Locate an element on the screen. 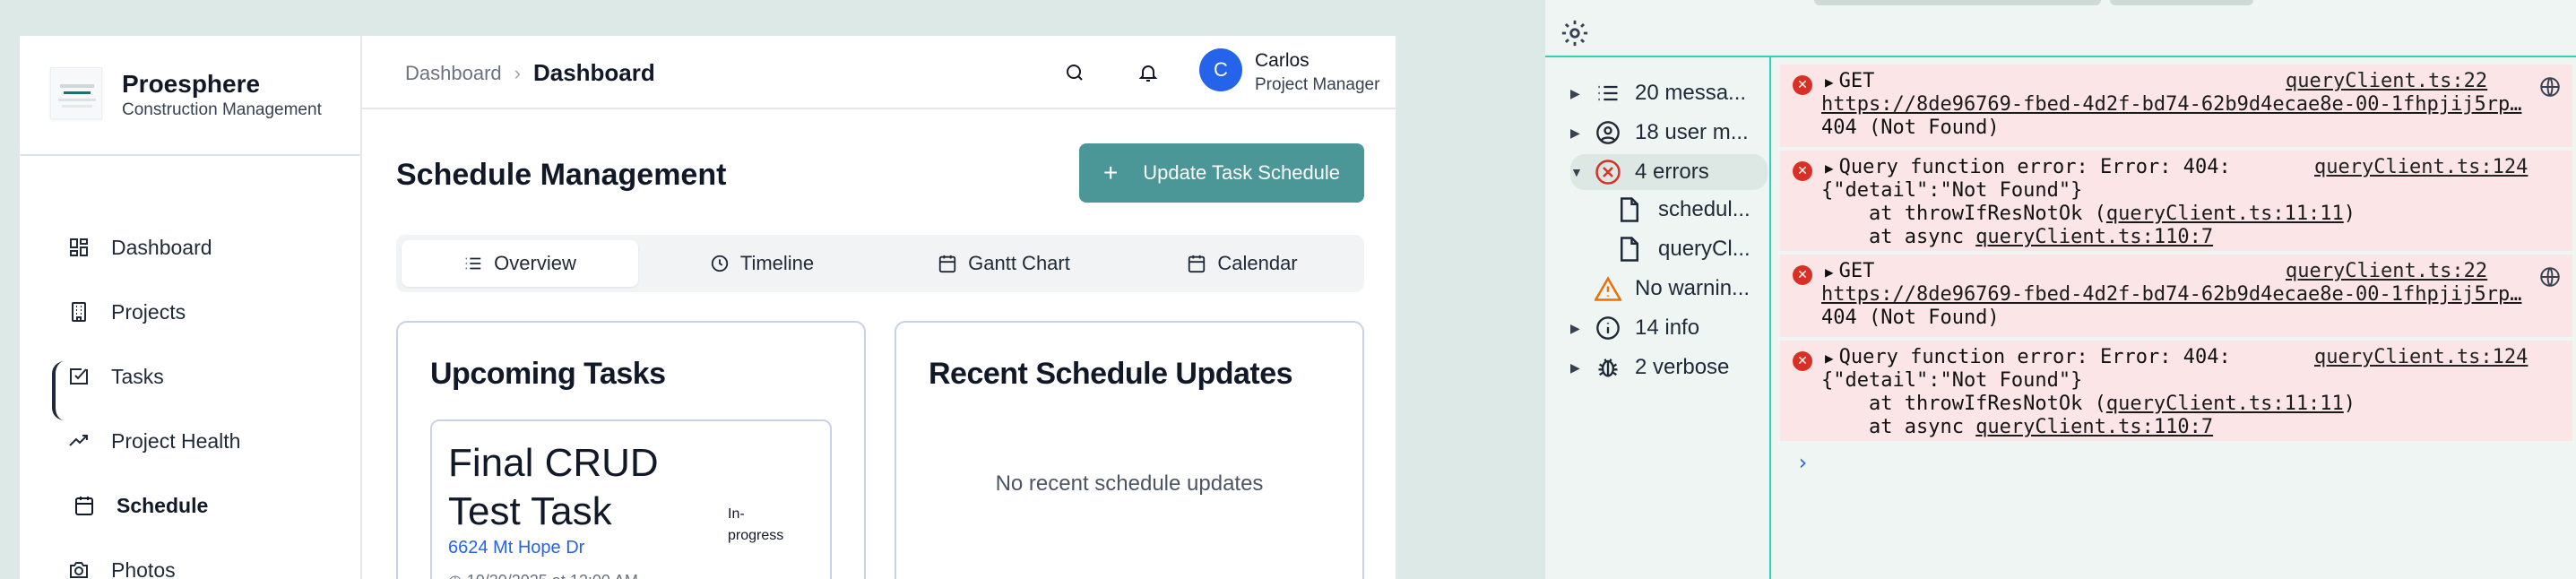 This screenshot has width=2576, height=579. sidebar-item-info: ▶ 14 info is located at coordinates (1669, 328).